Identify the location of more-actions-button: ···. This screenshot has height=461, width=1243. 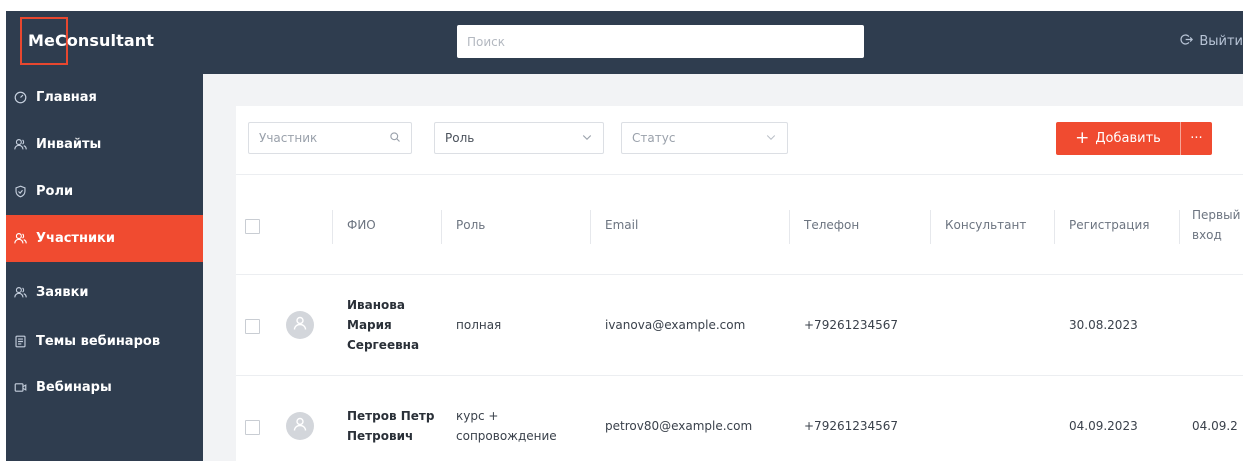
(1196, 138).